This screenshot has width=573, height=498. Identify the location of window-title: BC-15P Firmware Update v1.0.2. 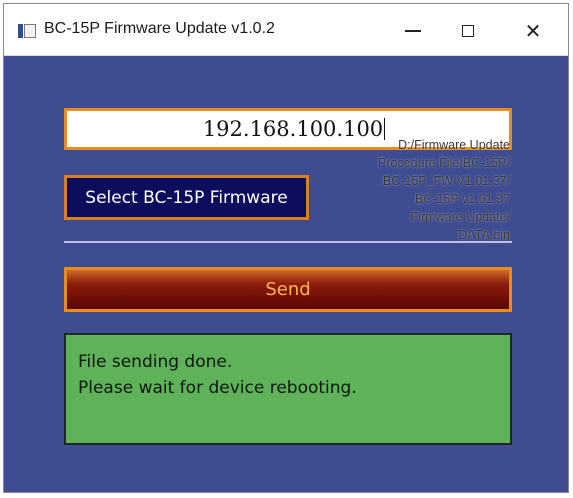
(159, 28).